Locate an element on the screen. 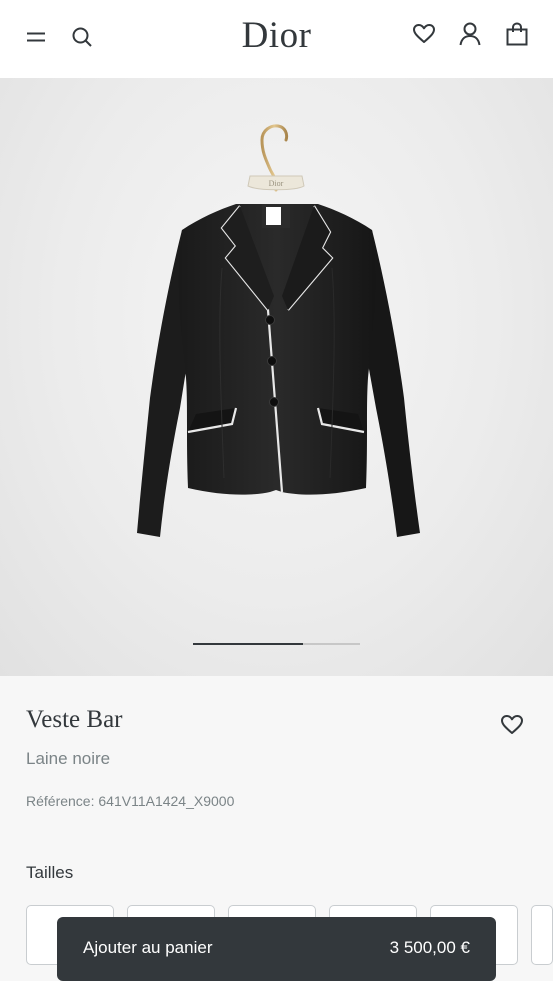  user-icon is located at coordinates (470, 34).